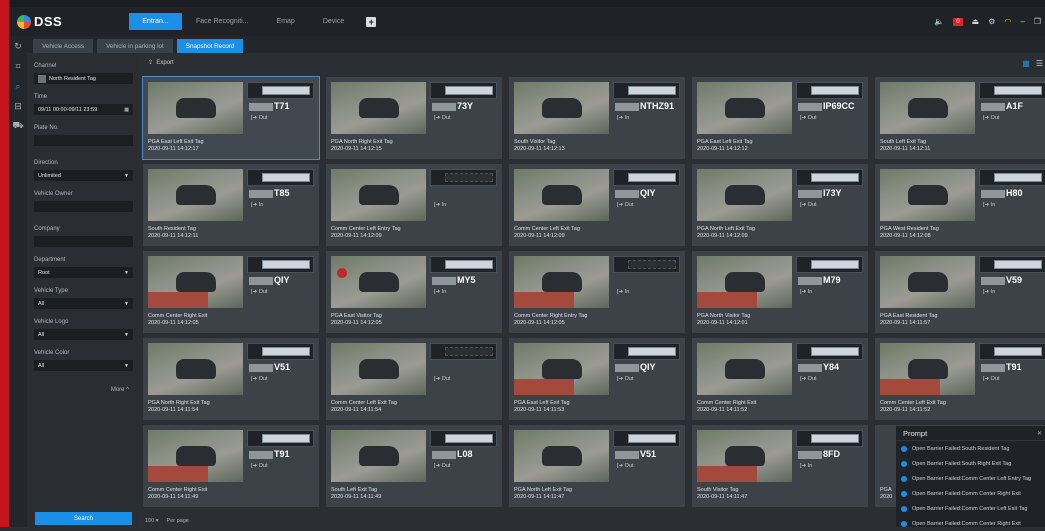  What do you see at coordinates (83, 272) in the screenshot?
I see `department-select: Root ▼` at bounding box center [83, 272].